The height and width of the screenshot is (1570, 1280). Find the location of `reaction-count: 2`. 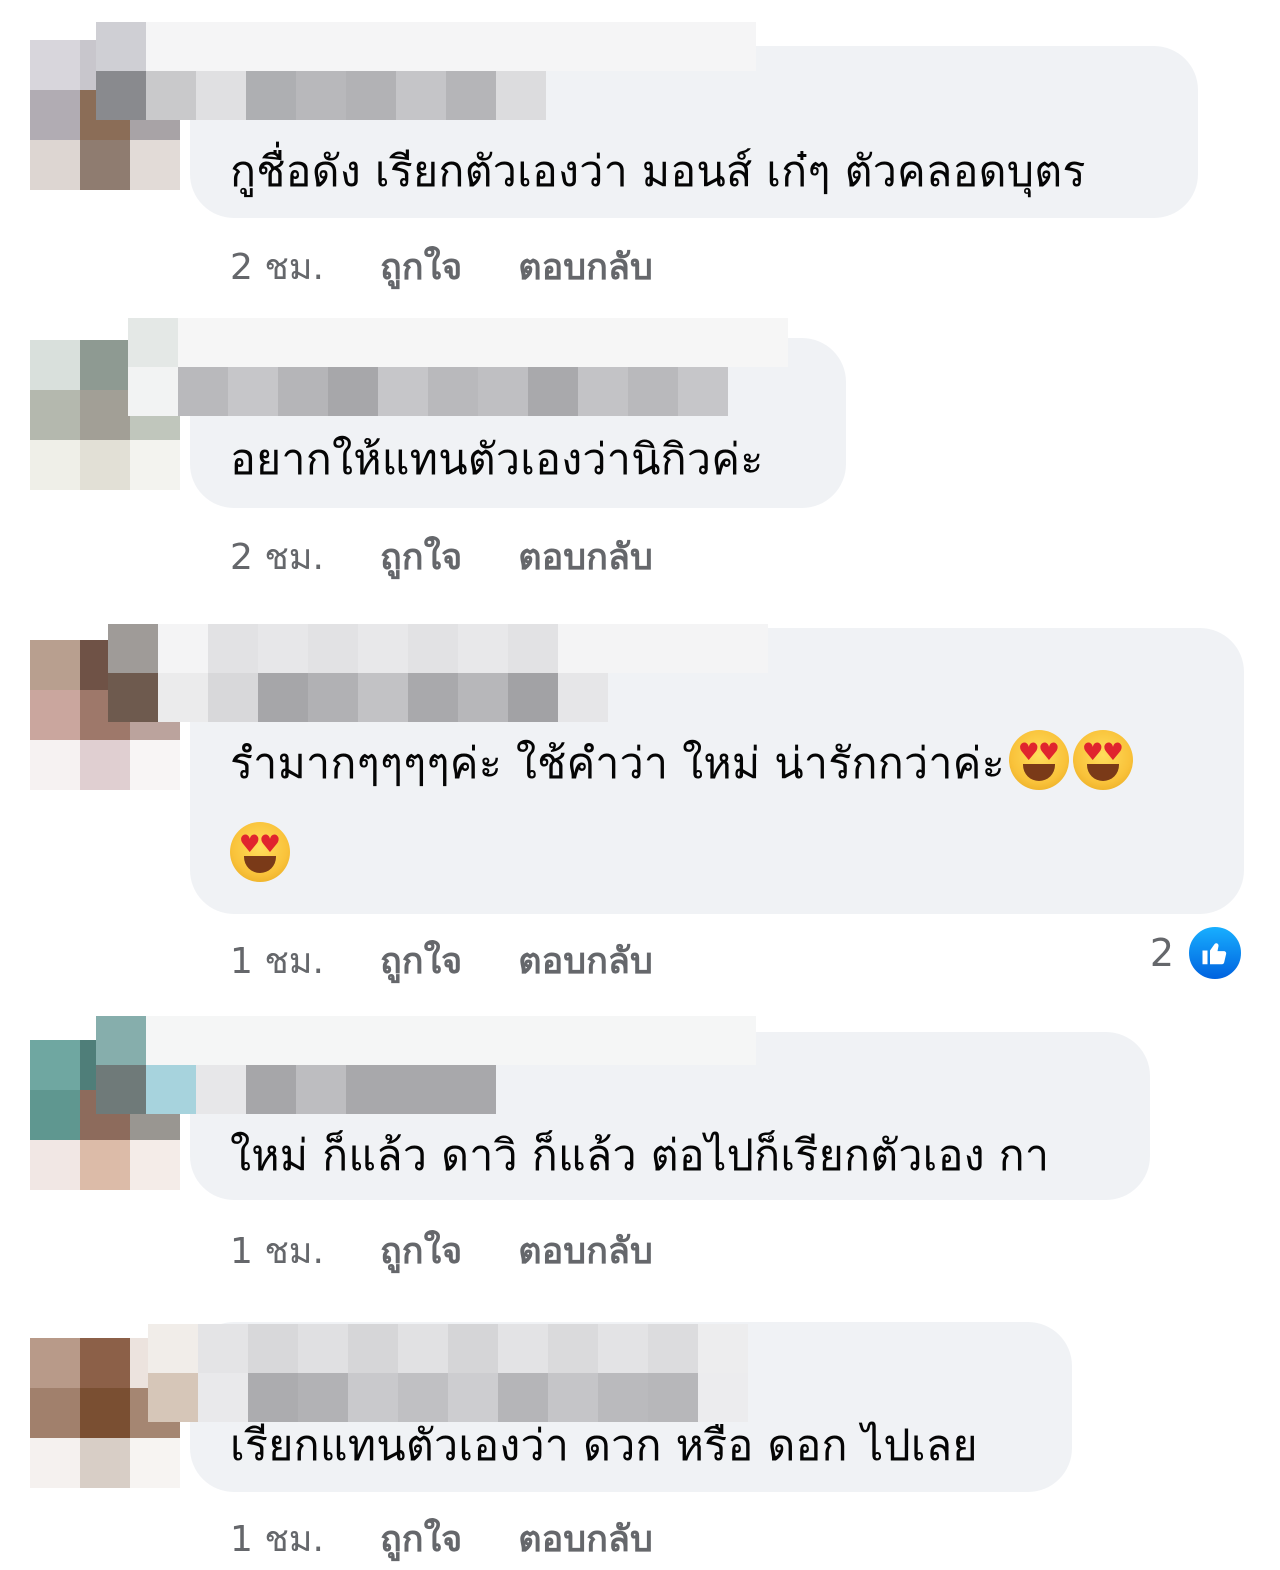

reaction-count: 2 is located at coordinates (1161, 953).